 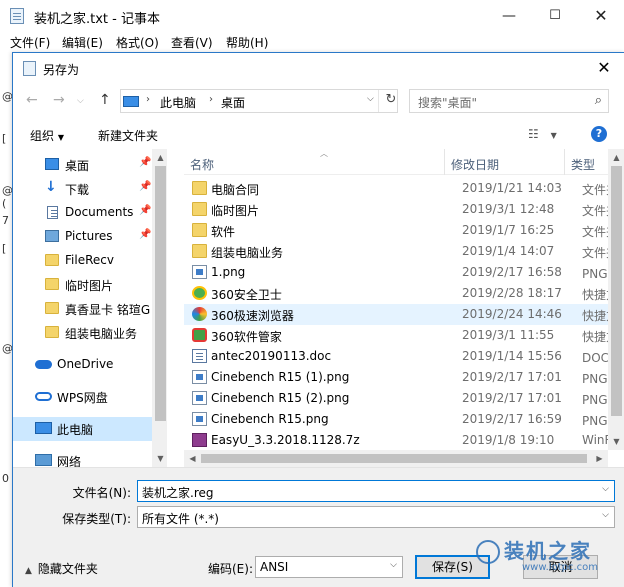 I want to click on filetype-value: 所有文件 (*.*), so click(x=180, y=519).